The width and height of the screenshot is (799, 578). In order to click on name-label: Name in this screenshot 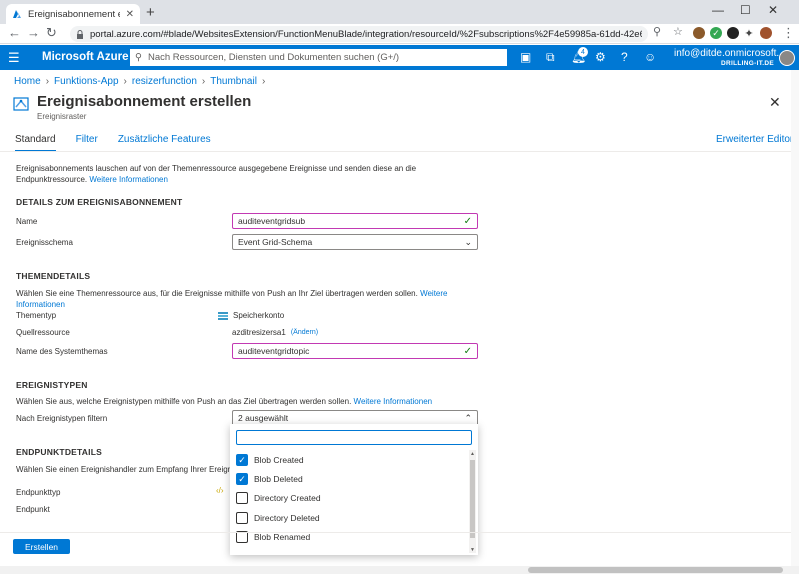, I will do `click(27, 221)`.